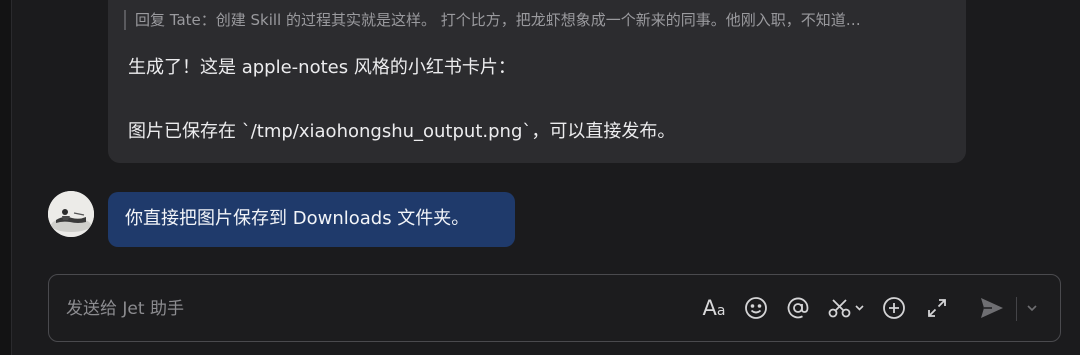 The image size is (1080, 355). Describe the element at coordinates (937, 308) in the screenshot. I see `expand-icon` at that location.